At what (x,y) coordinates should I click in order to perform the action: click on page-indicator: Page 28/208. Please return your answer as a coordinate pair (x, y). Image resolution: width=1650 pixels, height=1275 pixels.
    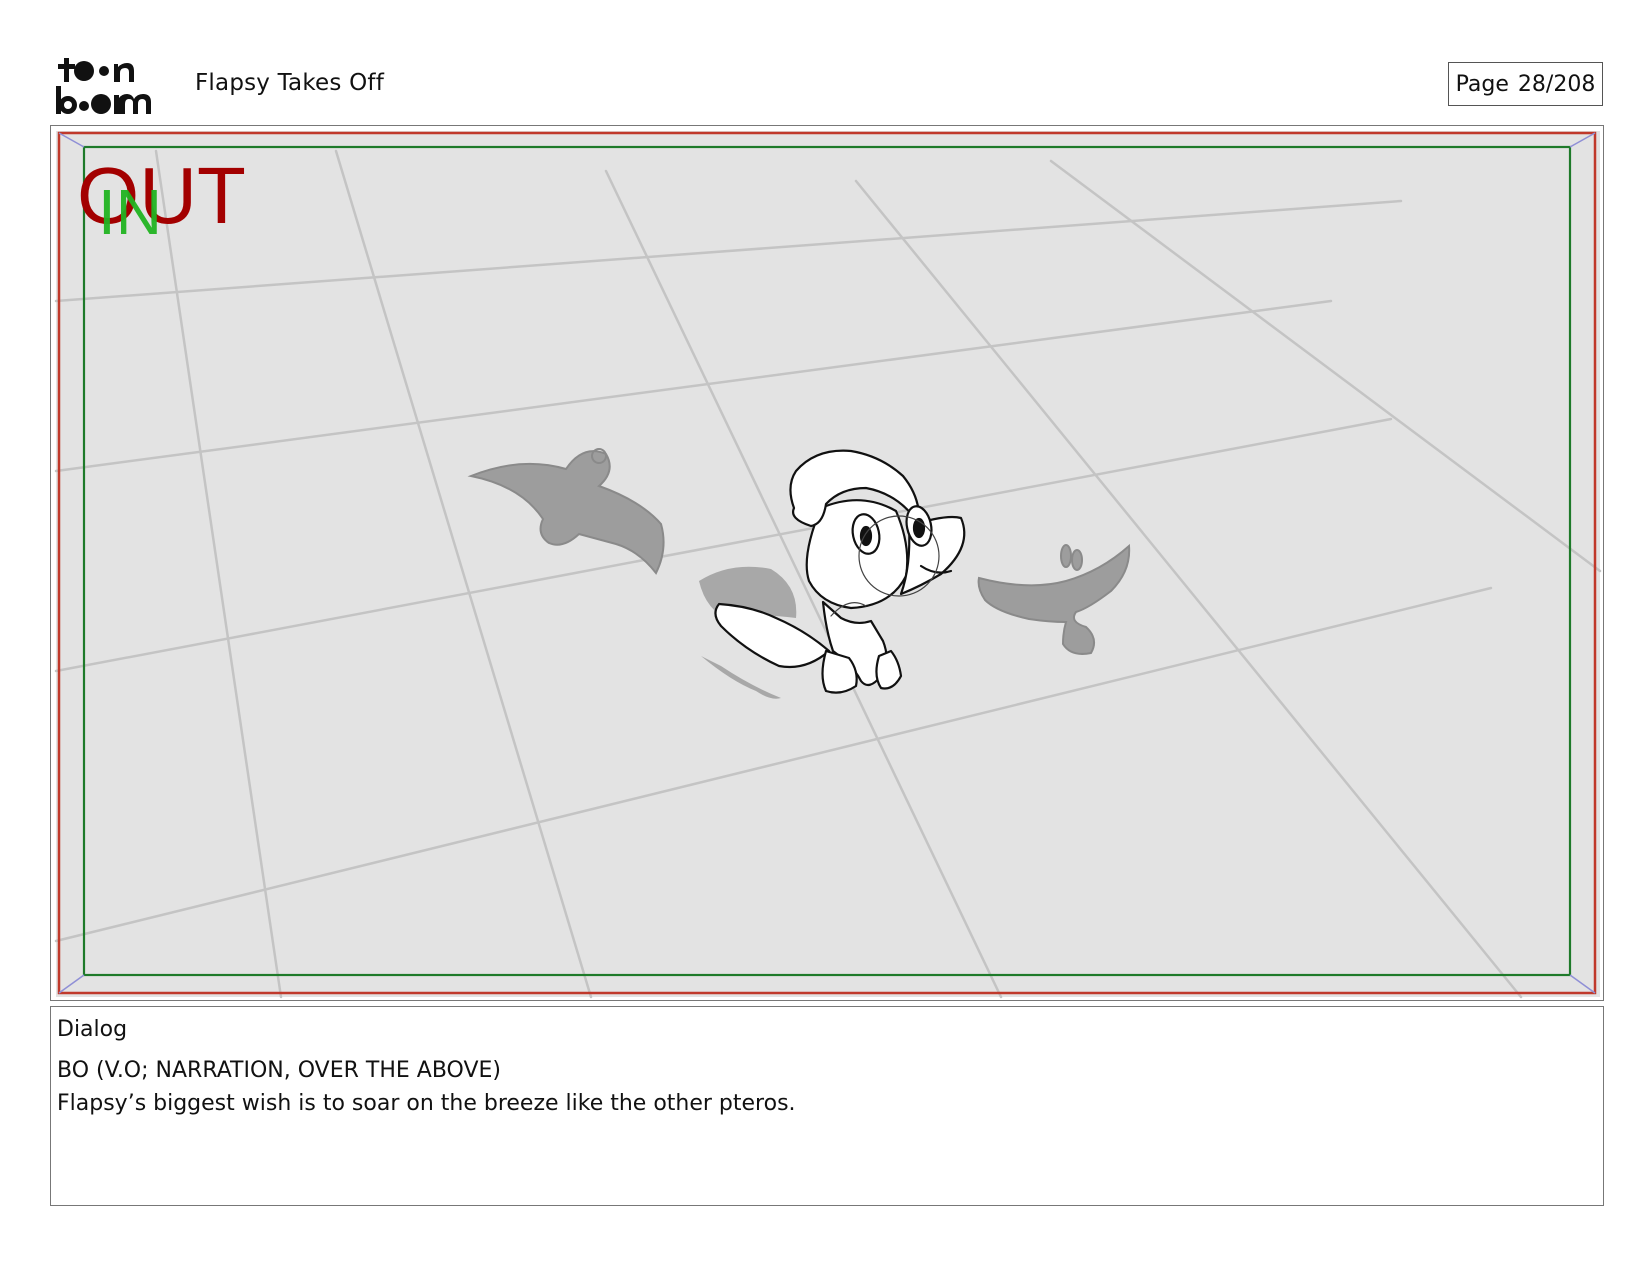
    Looking at the image, I should click on (1525, 84).